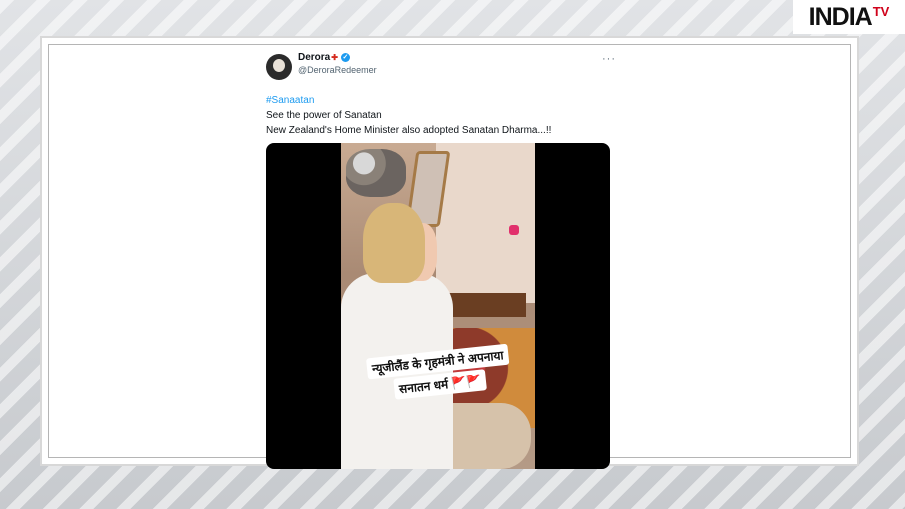  I want to click on hashtag-link: #Sanaatan, so click(441, 100).